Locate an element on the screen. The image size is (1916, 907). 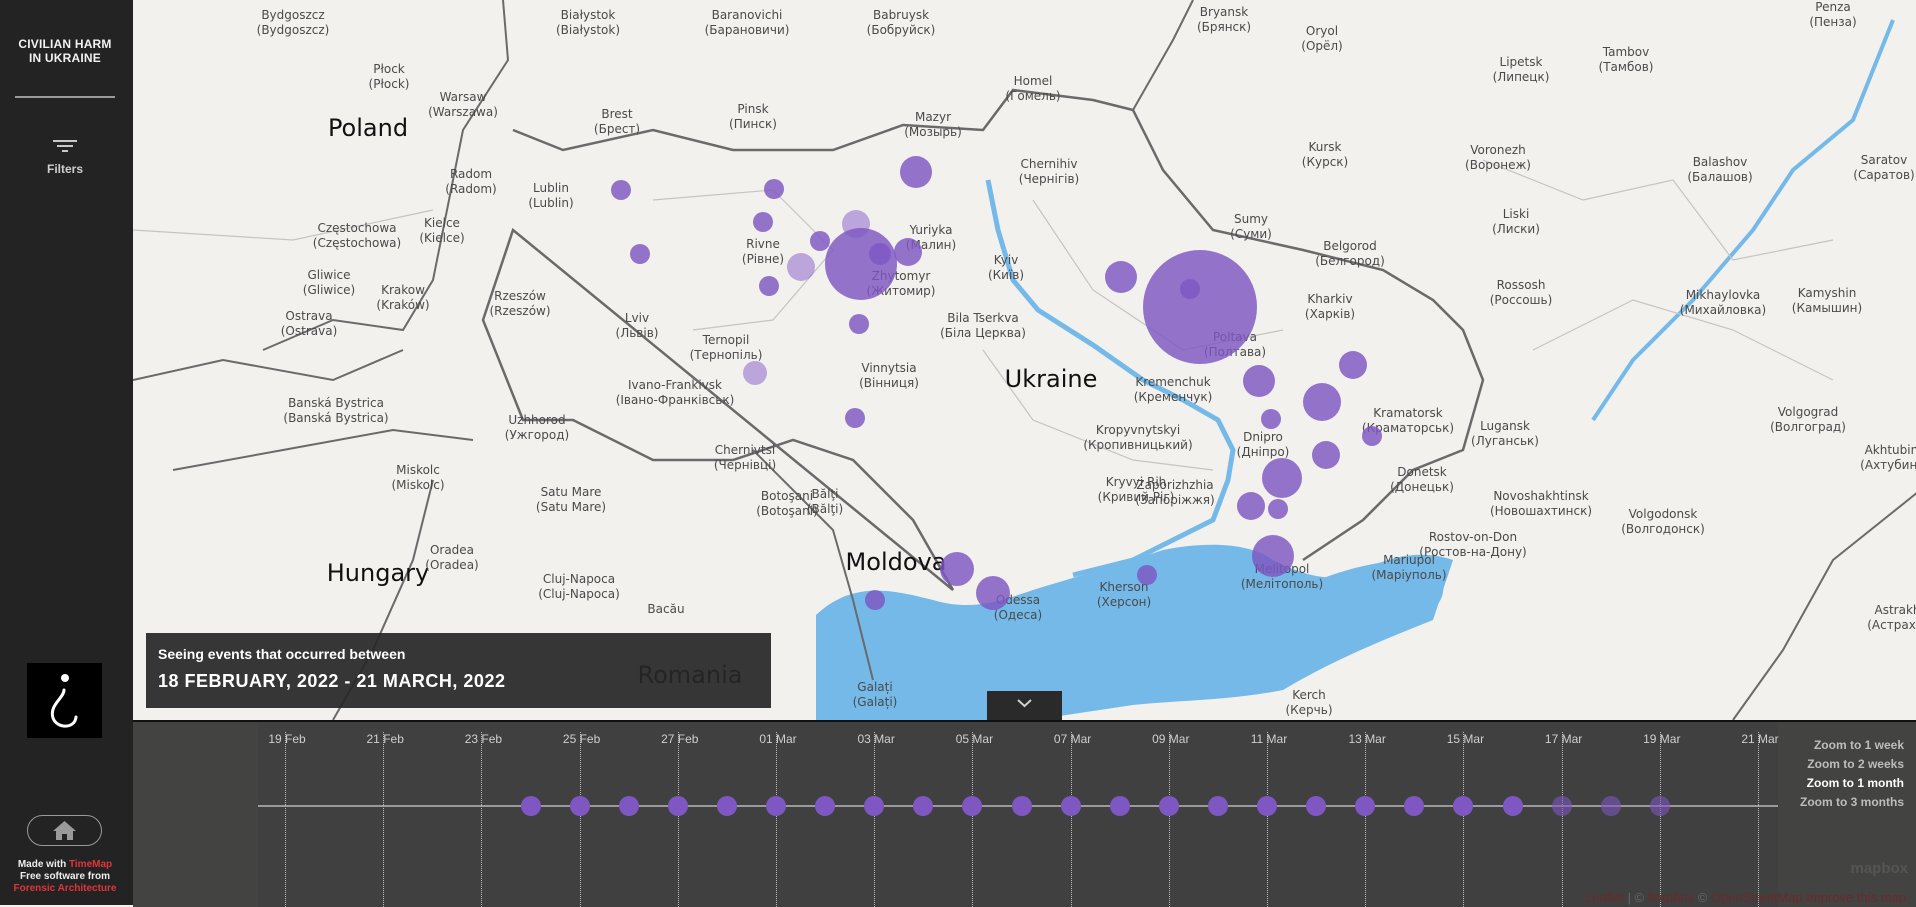
city-label: Sumy (Суми) is located at coordinates (1251, 227).